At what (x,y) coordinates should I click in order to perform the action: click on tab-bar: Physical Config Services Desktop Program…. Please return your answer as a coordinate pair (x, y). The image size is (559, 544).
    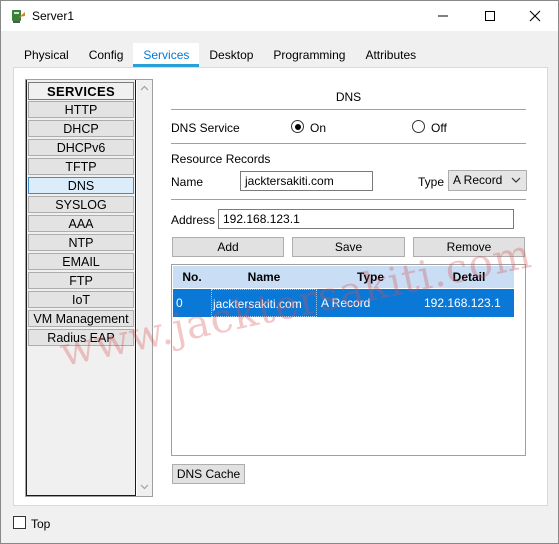
    Looking at the image, I should click on (220, 55).